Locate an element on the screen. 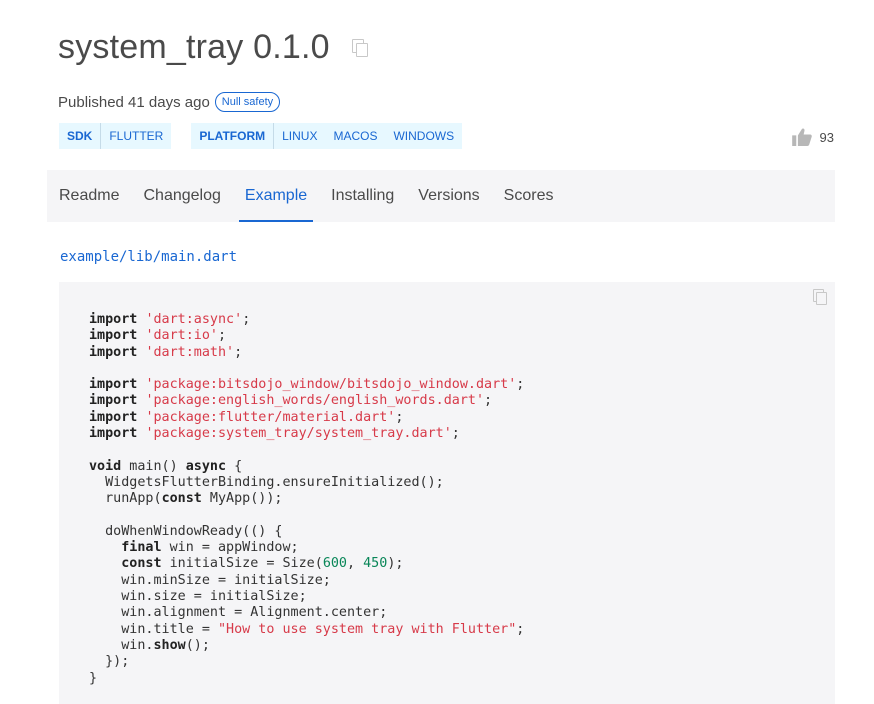  code-line: doWhenWindowReady(() { is located at coordinates (186, 531).